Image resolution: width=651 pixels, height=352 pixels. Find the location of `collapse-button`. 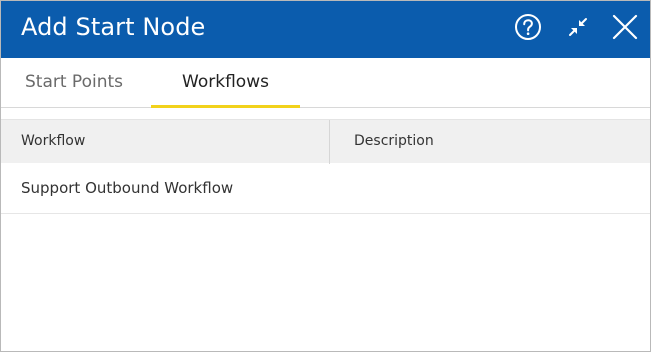

collapse-button is located at coordinates (578, 27).